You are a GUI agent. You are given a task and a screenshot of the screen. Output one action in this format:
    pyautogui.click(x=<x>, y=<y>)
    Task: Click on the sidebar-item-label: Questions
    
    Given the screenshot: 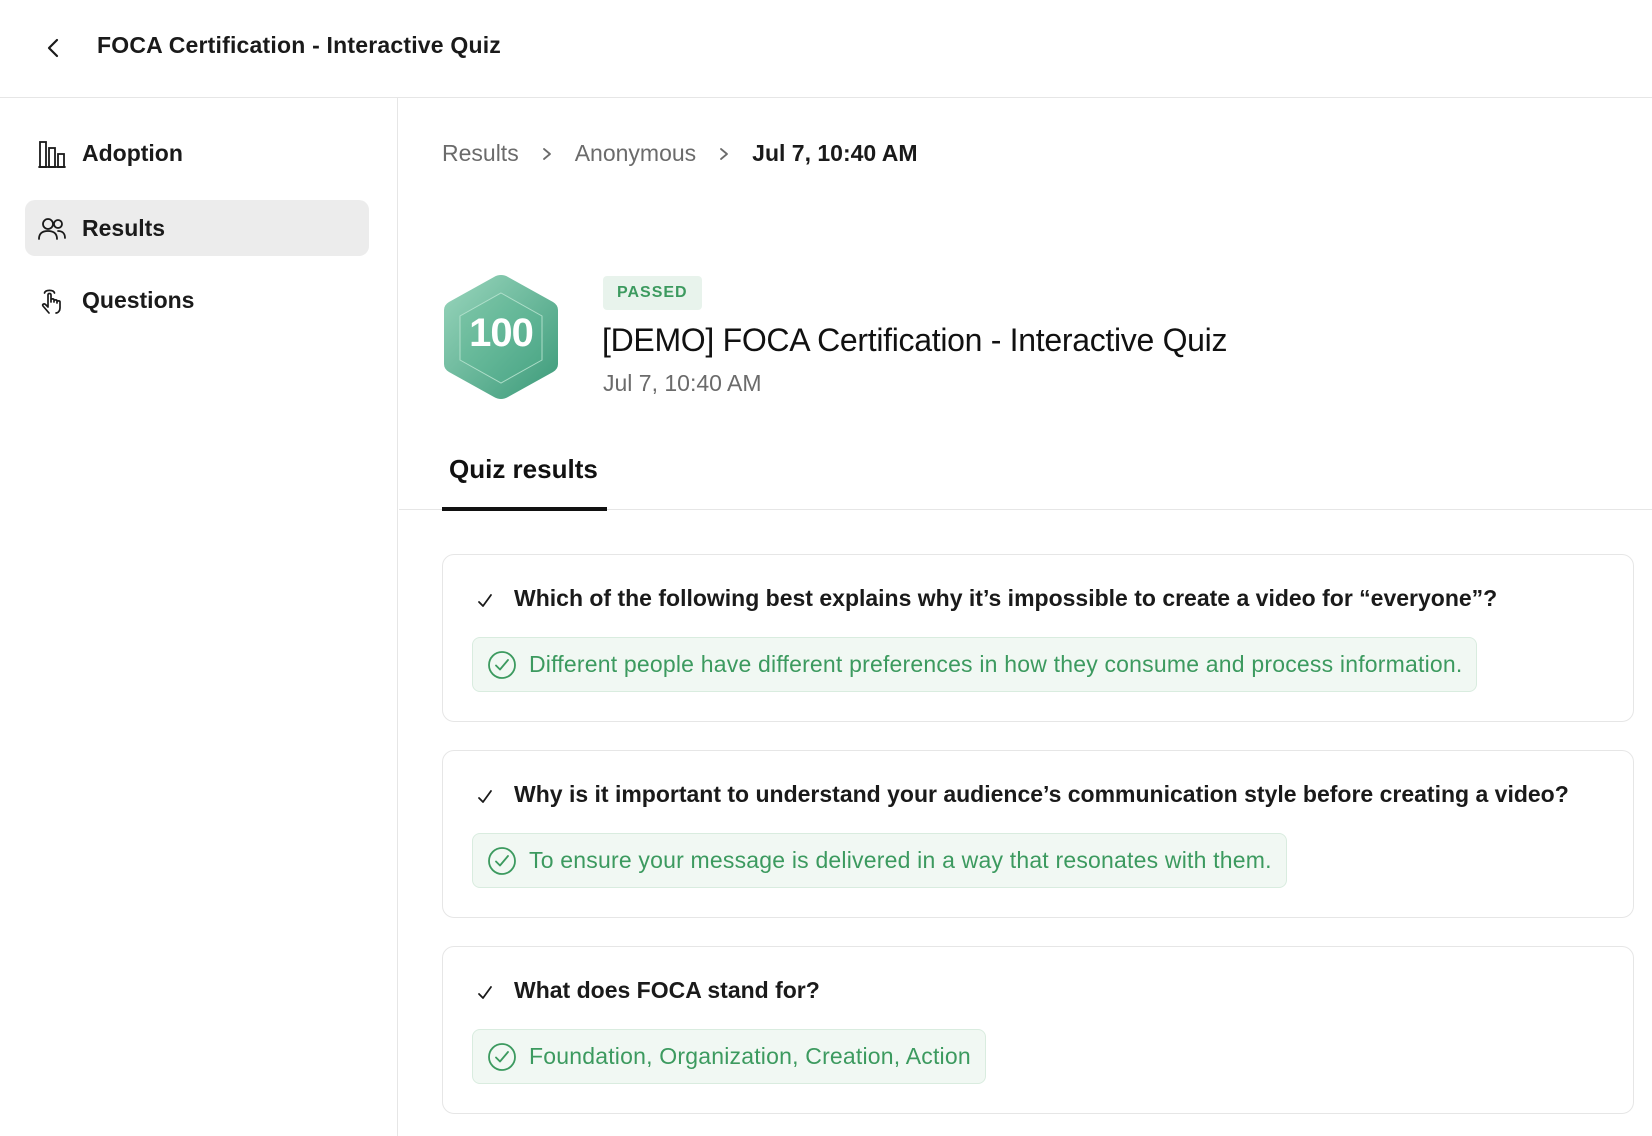 What is the action you would take?
    pyautogui.click(x=138, y=300)
    